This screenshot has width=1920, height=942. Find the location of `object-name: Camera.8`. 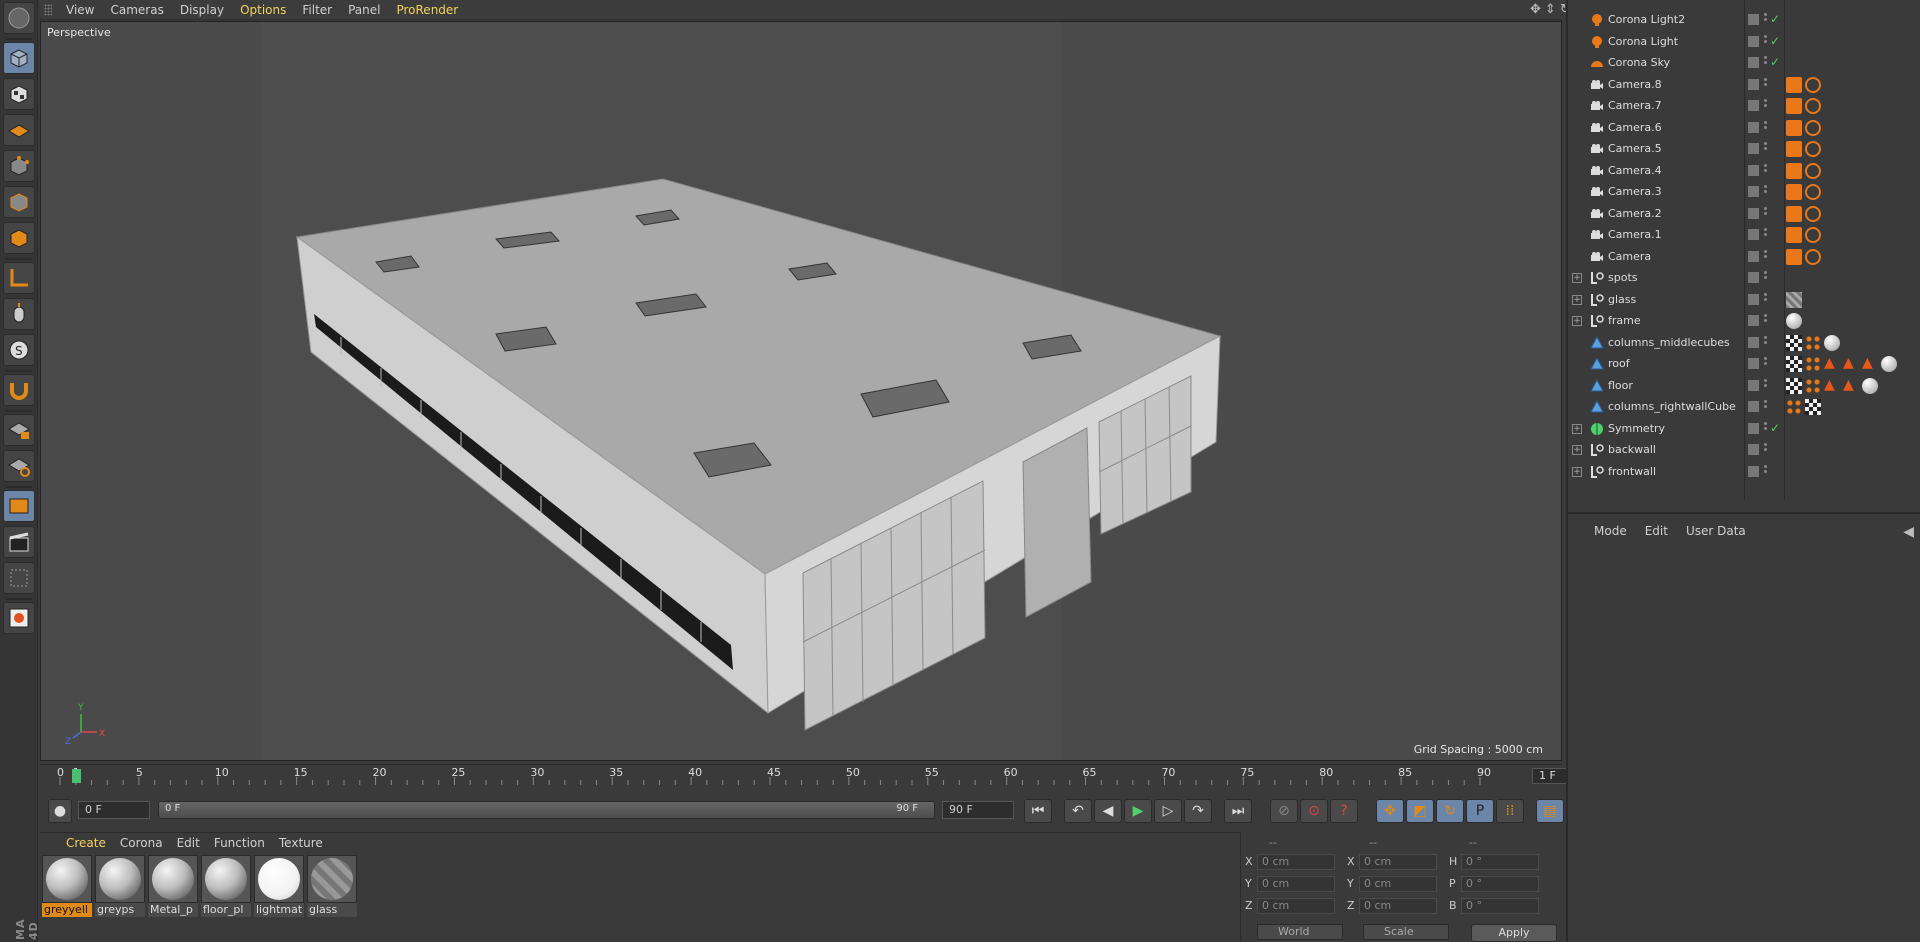

object-name: Camera.8 is located at coordinates (1635, 84).